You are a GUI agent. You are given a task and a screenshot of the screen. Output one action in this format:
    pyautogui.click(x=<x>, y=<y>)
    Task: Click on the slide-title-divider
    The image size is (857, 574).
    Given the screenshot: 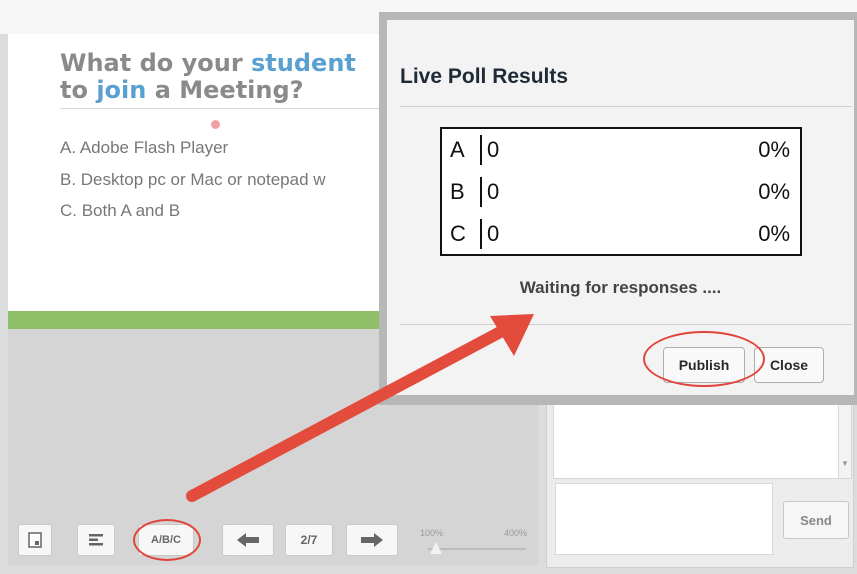 What is the action you would take?
    pyautogui.click(x=224, y=108)
    